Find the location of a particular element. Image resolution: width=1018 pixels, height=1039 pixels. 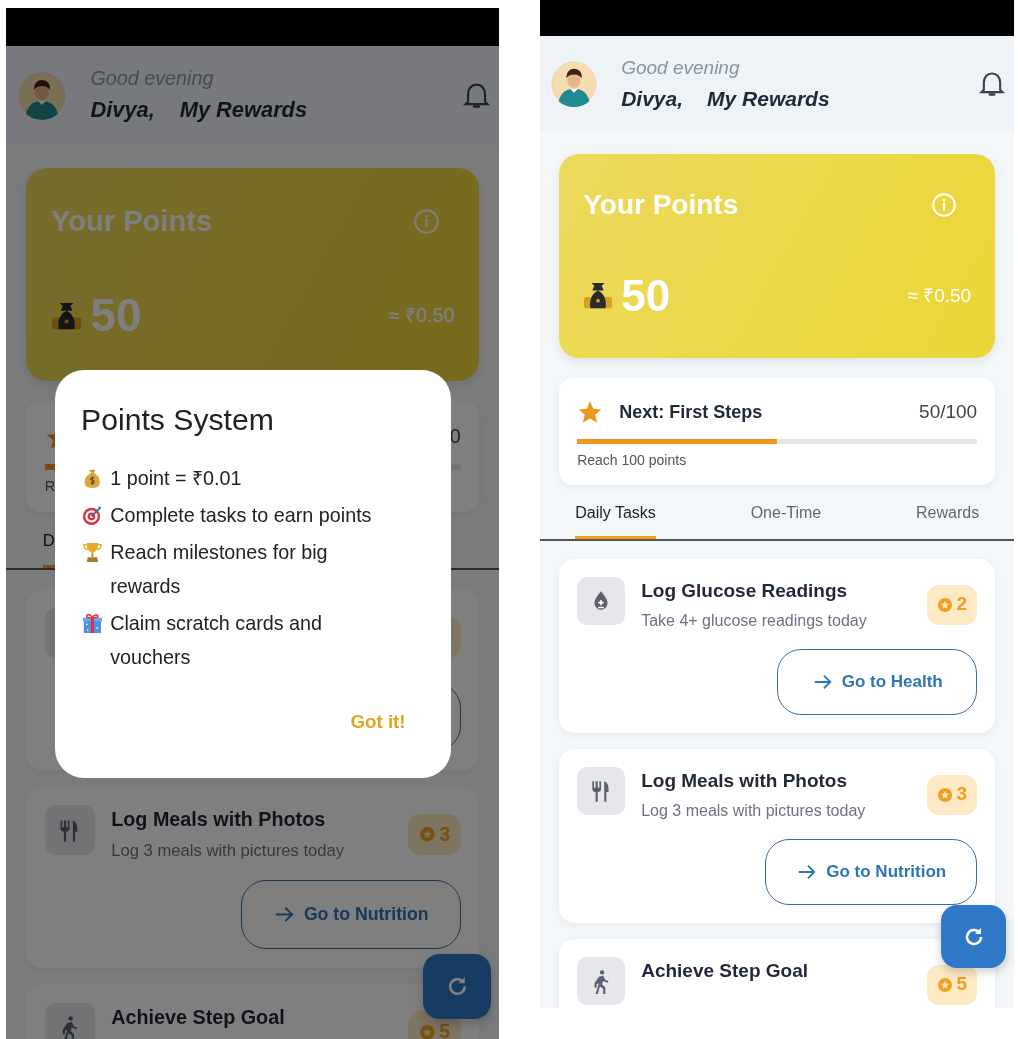

tab: Rewards is located at coordinates (948, 519).